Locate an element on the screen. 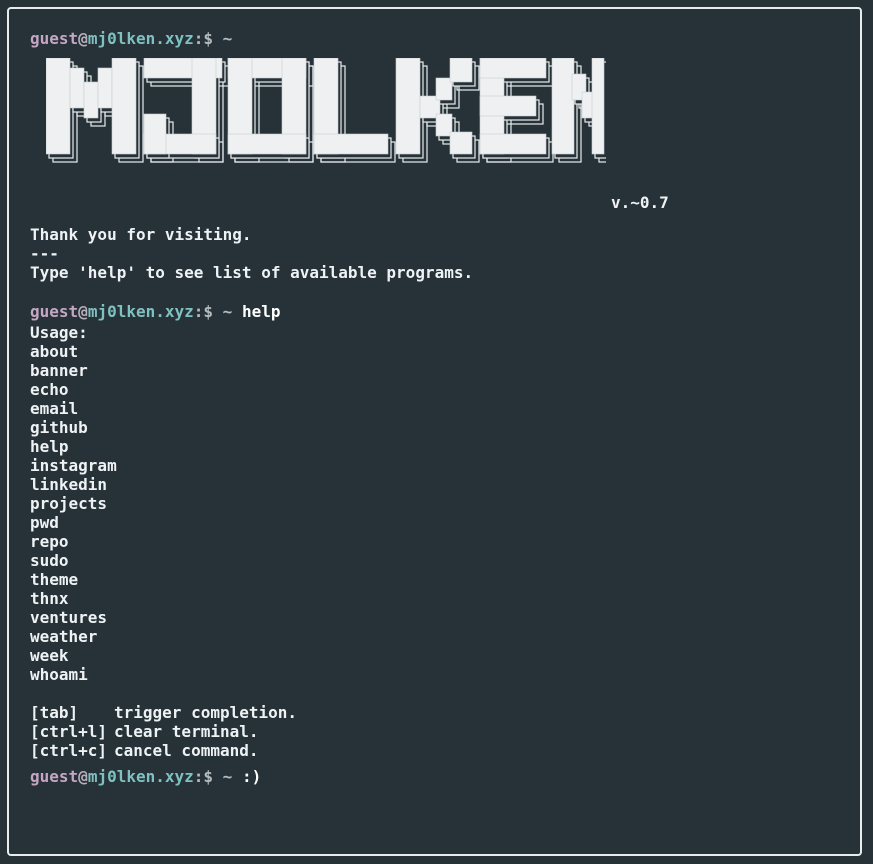  usage-label: Usage: is located at coordinates (59, 332).